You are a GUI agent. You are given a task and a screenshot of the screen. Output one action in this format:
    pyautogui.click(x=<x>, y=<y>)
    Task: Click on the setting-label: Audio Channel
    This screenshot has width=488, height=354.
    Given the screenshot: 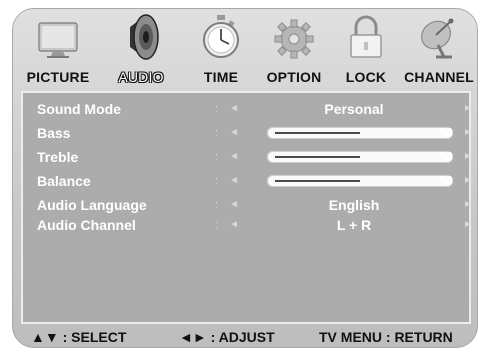 What is the action you would take?
    pyautogui.click(x=86, y=225)
    